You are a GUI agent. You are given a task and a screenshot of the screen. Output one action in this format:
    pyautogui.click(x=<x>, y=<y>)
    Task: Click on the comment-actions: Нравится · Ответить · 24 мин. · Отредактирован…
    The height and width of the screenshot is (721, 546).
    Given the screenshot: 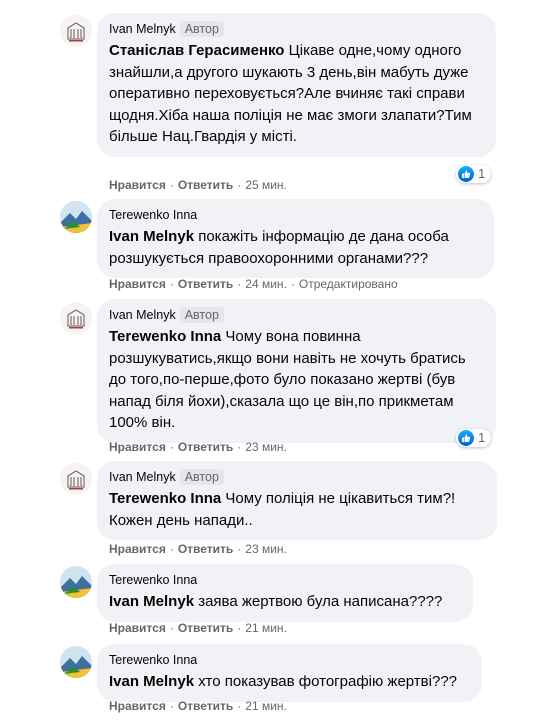 What is the action you would take?
    pyautogui.click(x=253, y=284)
    